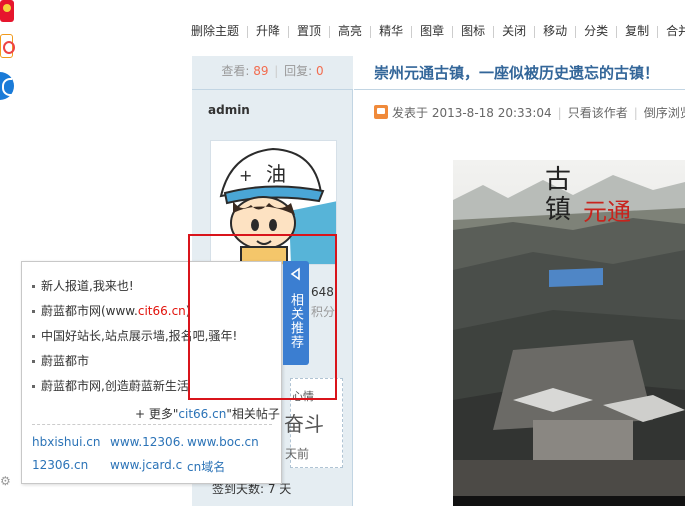  I want to click on related-post-text: 新人报道,我来也!, so click(87, 286).